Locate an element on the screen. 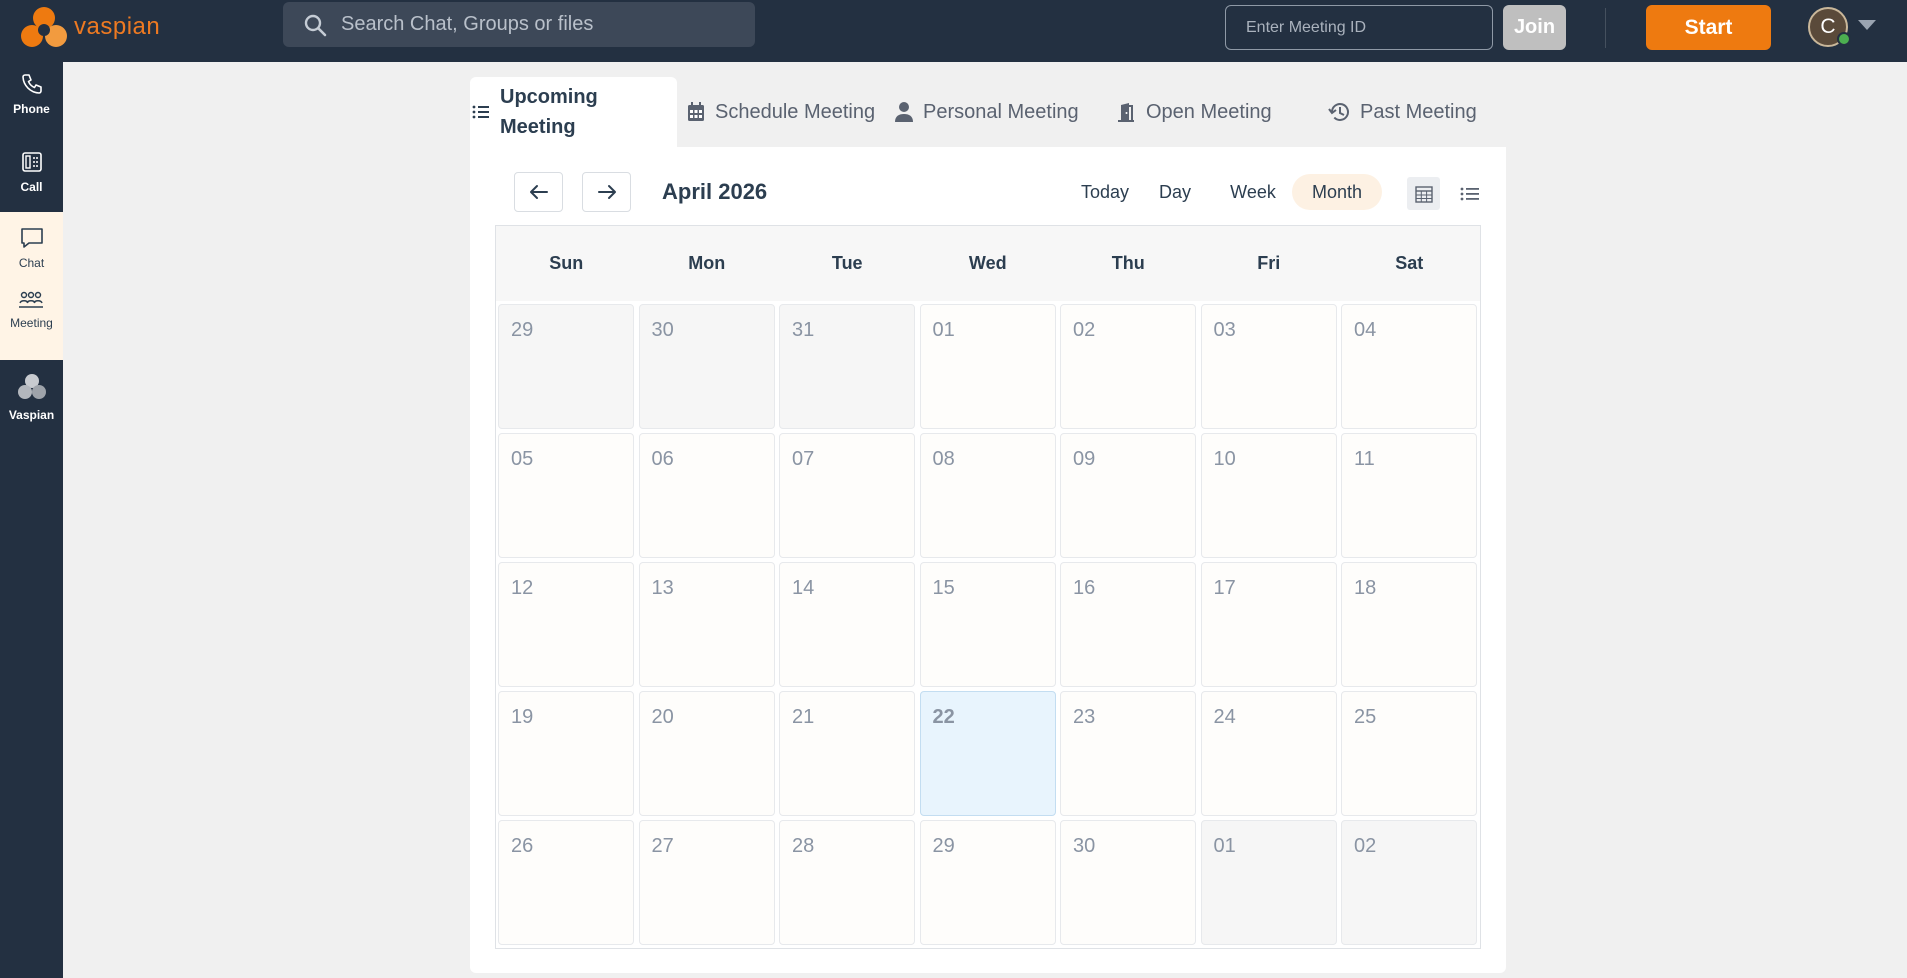  tab-open-meeting: Open Meeting is located at coordinates (1194, 112).